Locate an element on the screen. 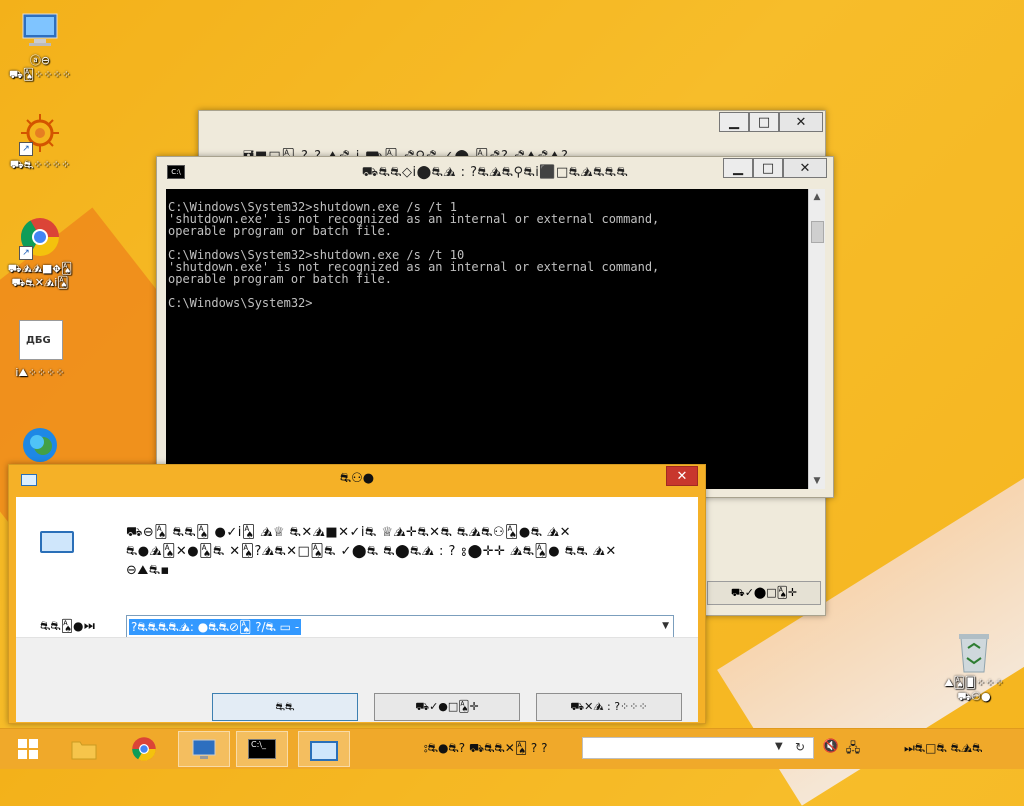  cancel-button: ⛟✓●□🂡✛ is located at coordinates (447, 707).